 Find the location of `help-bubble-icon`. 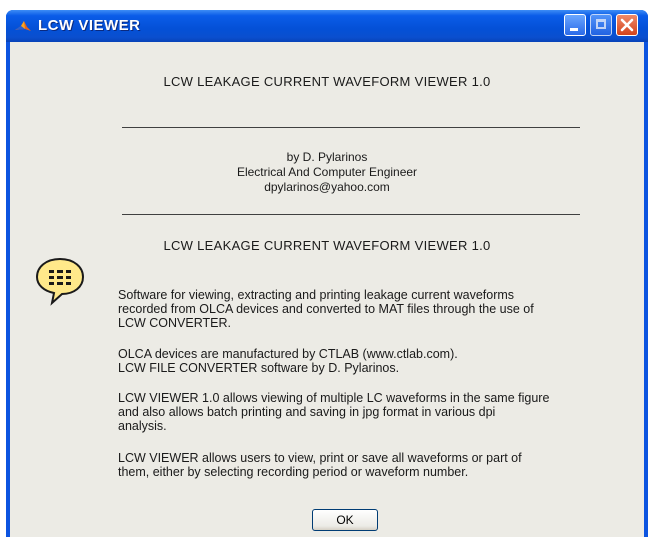

help-bubble-icon is located at coordinates (60, 281).